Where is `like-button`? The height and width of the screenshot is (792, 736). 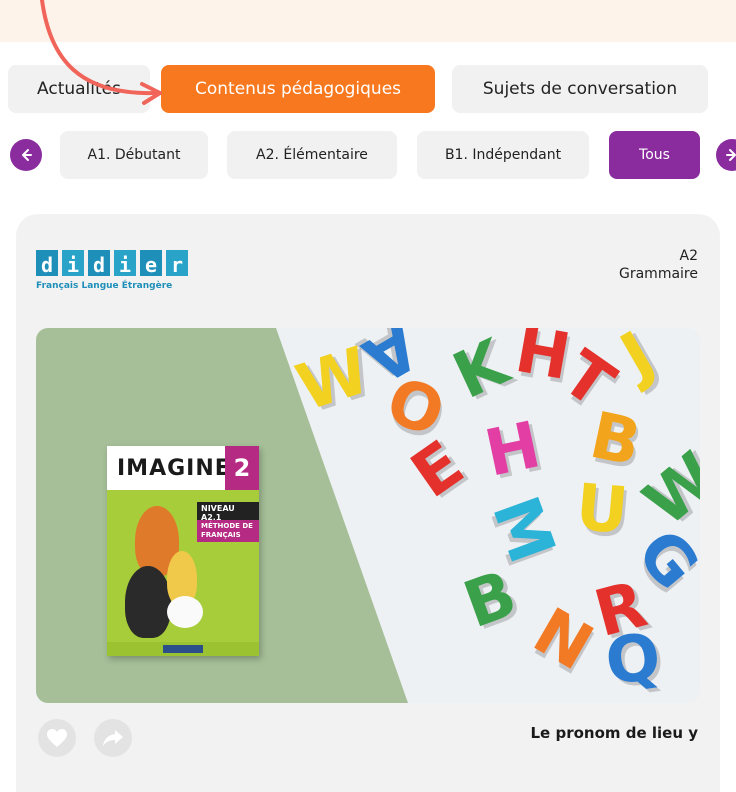 like-button is located at coordinates (57, 738).